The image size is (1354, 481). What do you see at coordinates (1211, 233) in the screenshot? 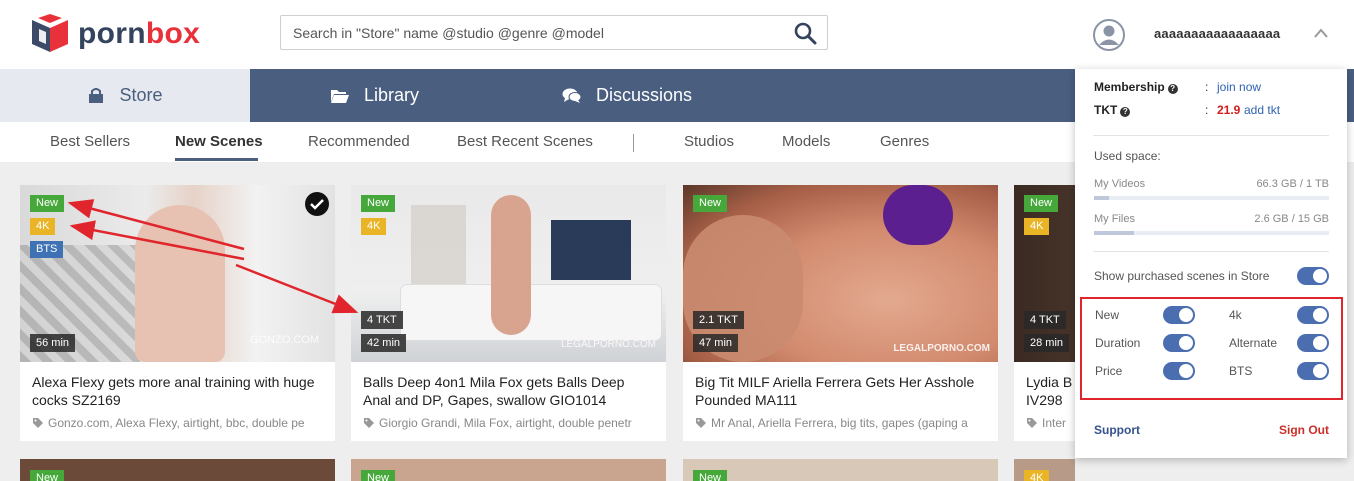
I see `my-files-usage-bar` at bounding box center [1211, 233].